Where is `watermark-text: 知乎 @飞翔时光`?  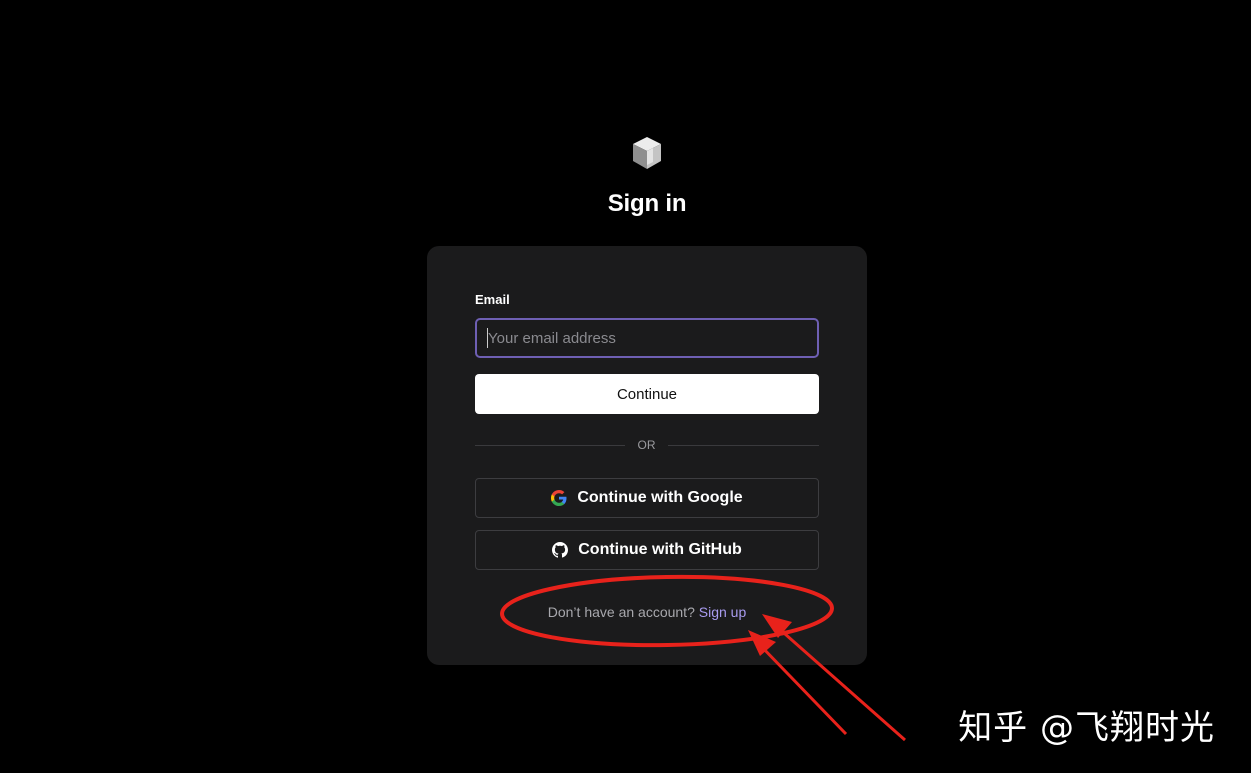 watermark-text: 知乎 @飞翔时光 is located at coordinates (1086, 728).